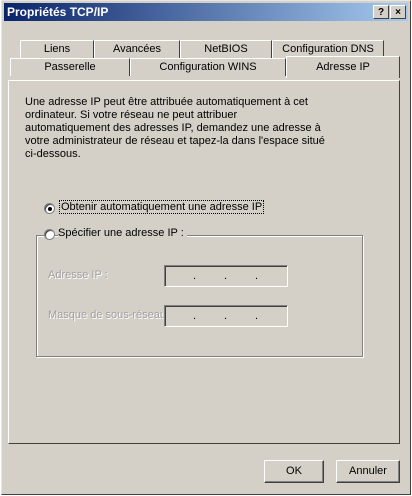 This screenshot has height=496, width=412. What do you see at coordinates (294, 471) in the screenshot?
I see `ok-button: OK` at bounding box center [294, 471].